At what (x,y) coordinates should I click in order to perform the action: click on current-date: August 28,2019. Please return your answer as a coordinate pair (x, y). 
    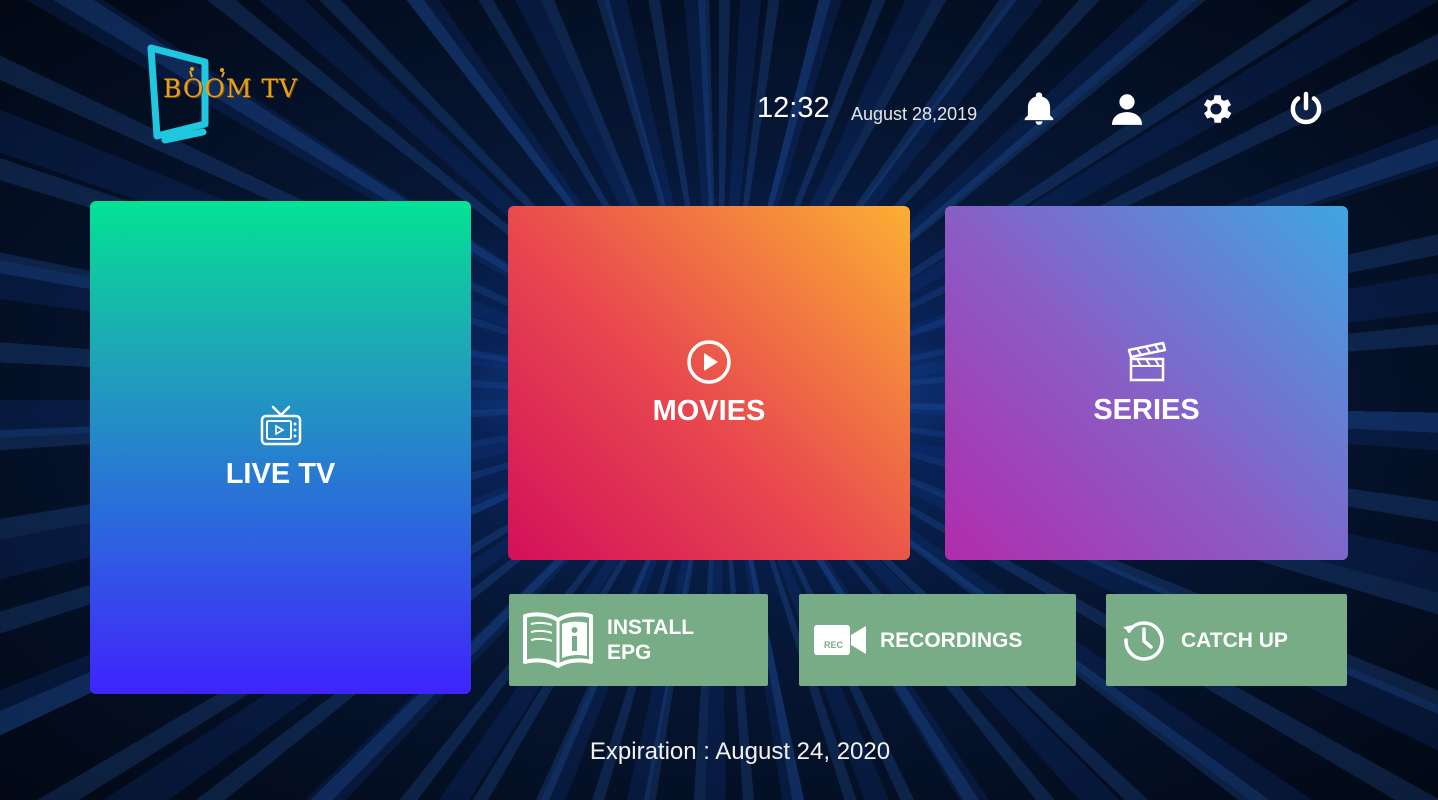
    Looking at the image, I should click on (914, 114).